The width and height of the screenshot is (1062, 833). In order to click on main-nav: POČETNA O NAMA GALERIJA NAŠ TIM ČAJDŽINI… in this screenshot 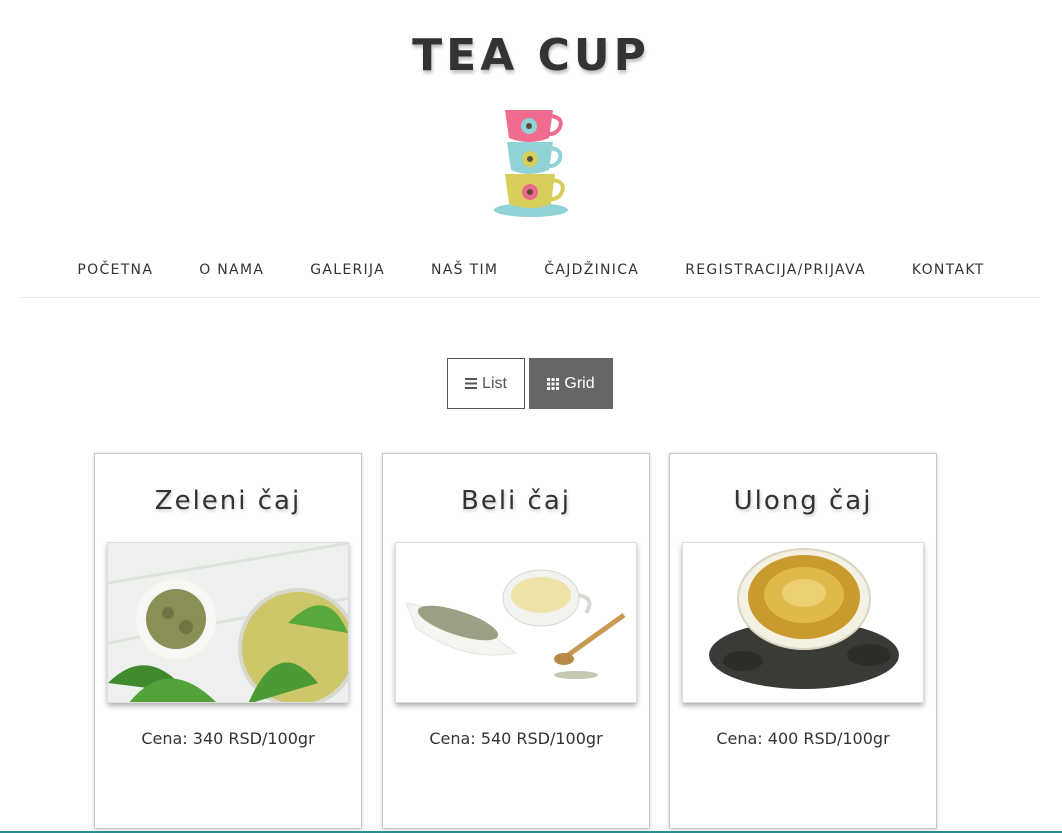, I will do `click(531, 270)`.